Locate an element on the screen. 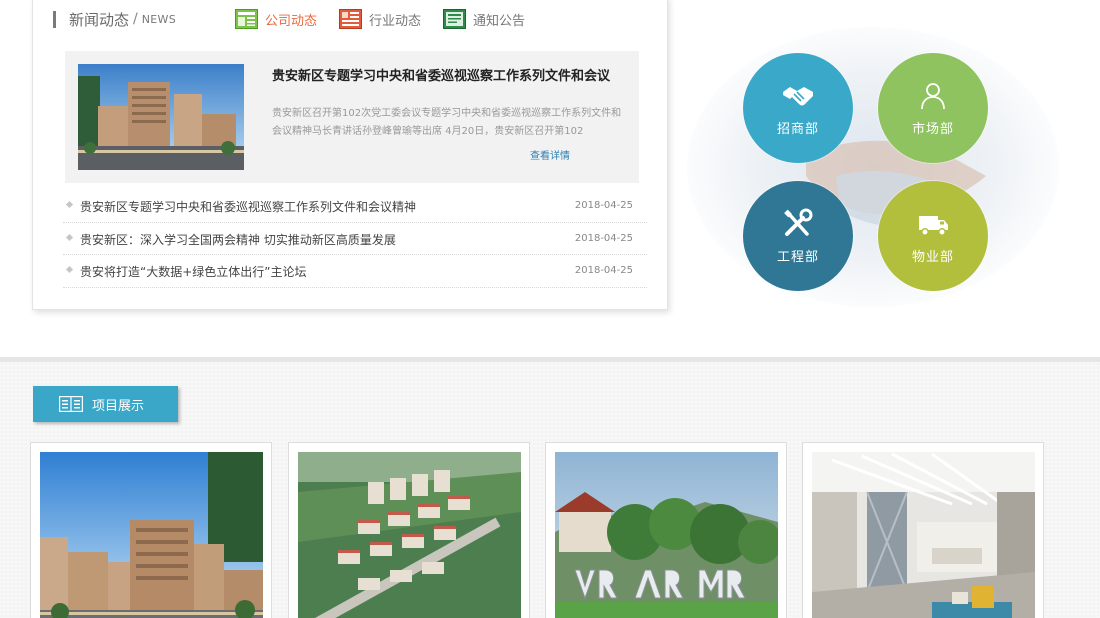 The image size is (1100, 618). dept-label: 市场部 is located at coordinates (932, 129).